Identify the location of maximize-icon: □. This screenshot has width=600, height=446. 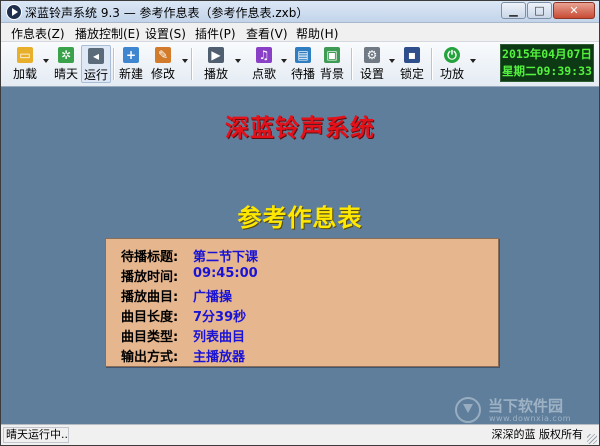
(539, 10).